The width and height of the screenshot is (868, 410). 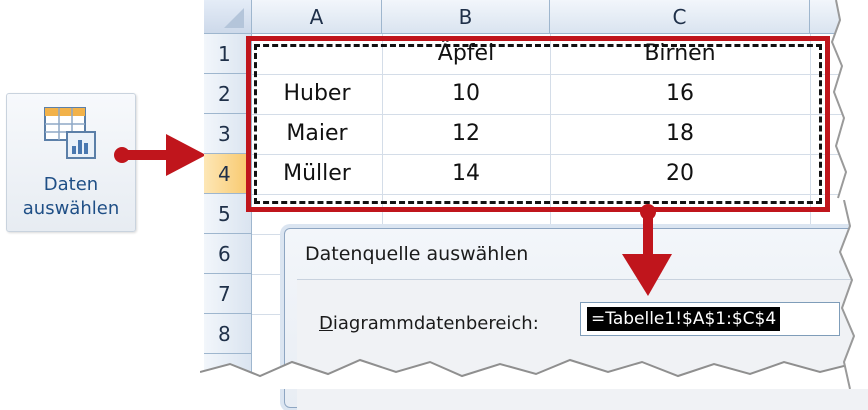 I want to click on chart-data-range-input: =Tabelle1!$A$1:$C$4, so click(x=710, y=319).